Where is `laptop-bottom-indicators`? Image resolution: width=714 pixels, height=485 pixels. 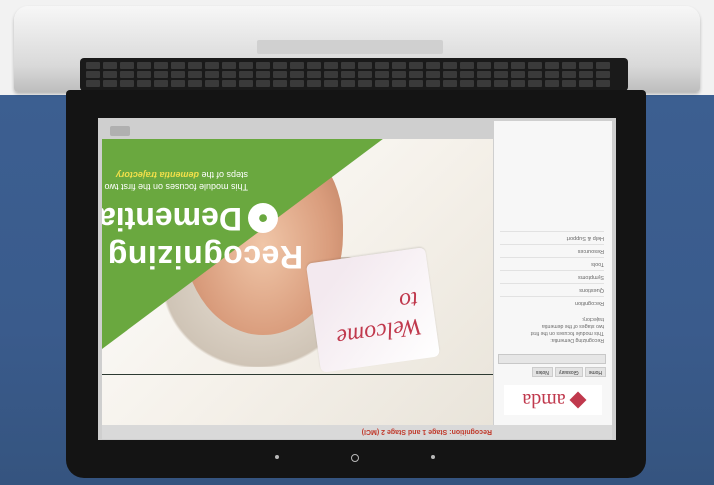 laptop-bottom-indicators is located at coordinates (355, 459).